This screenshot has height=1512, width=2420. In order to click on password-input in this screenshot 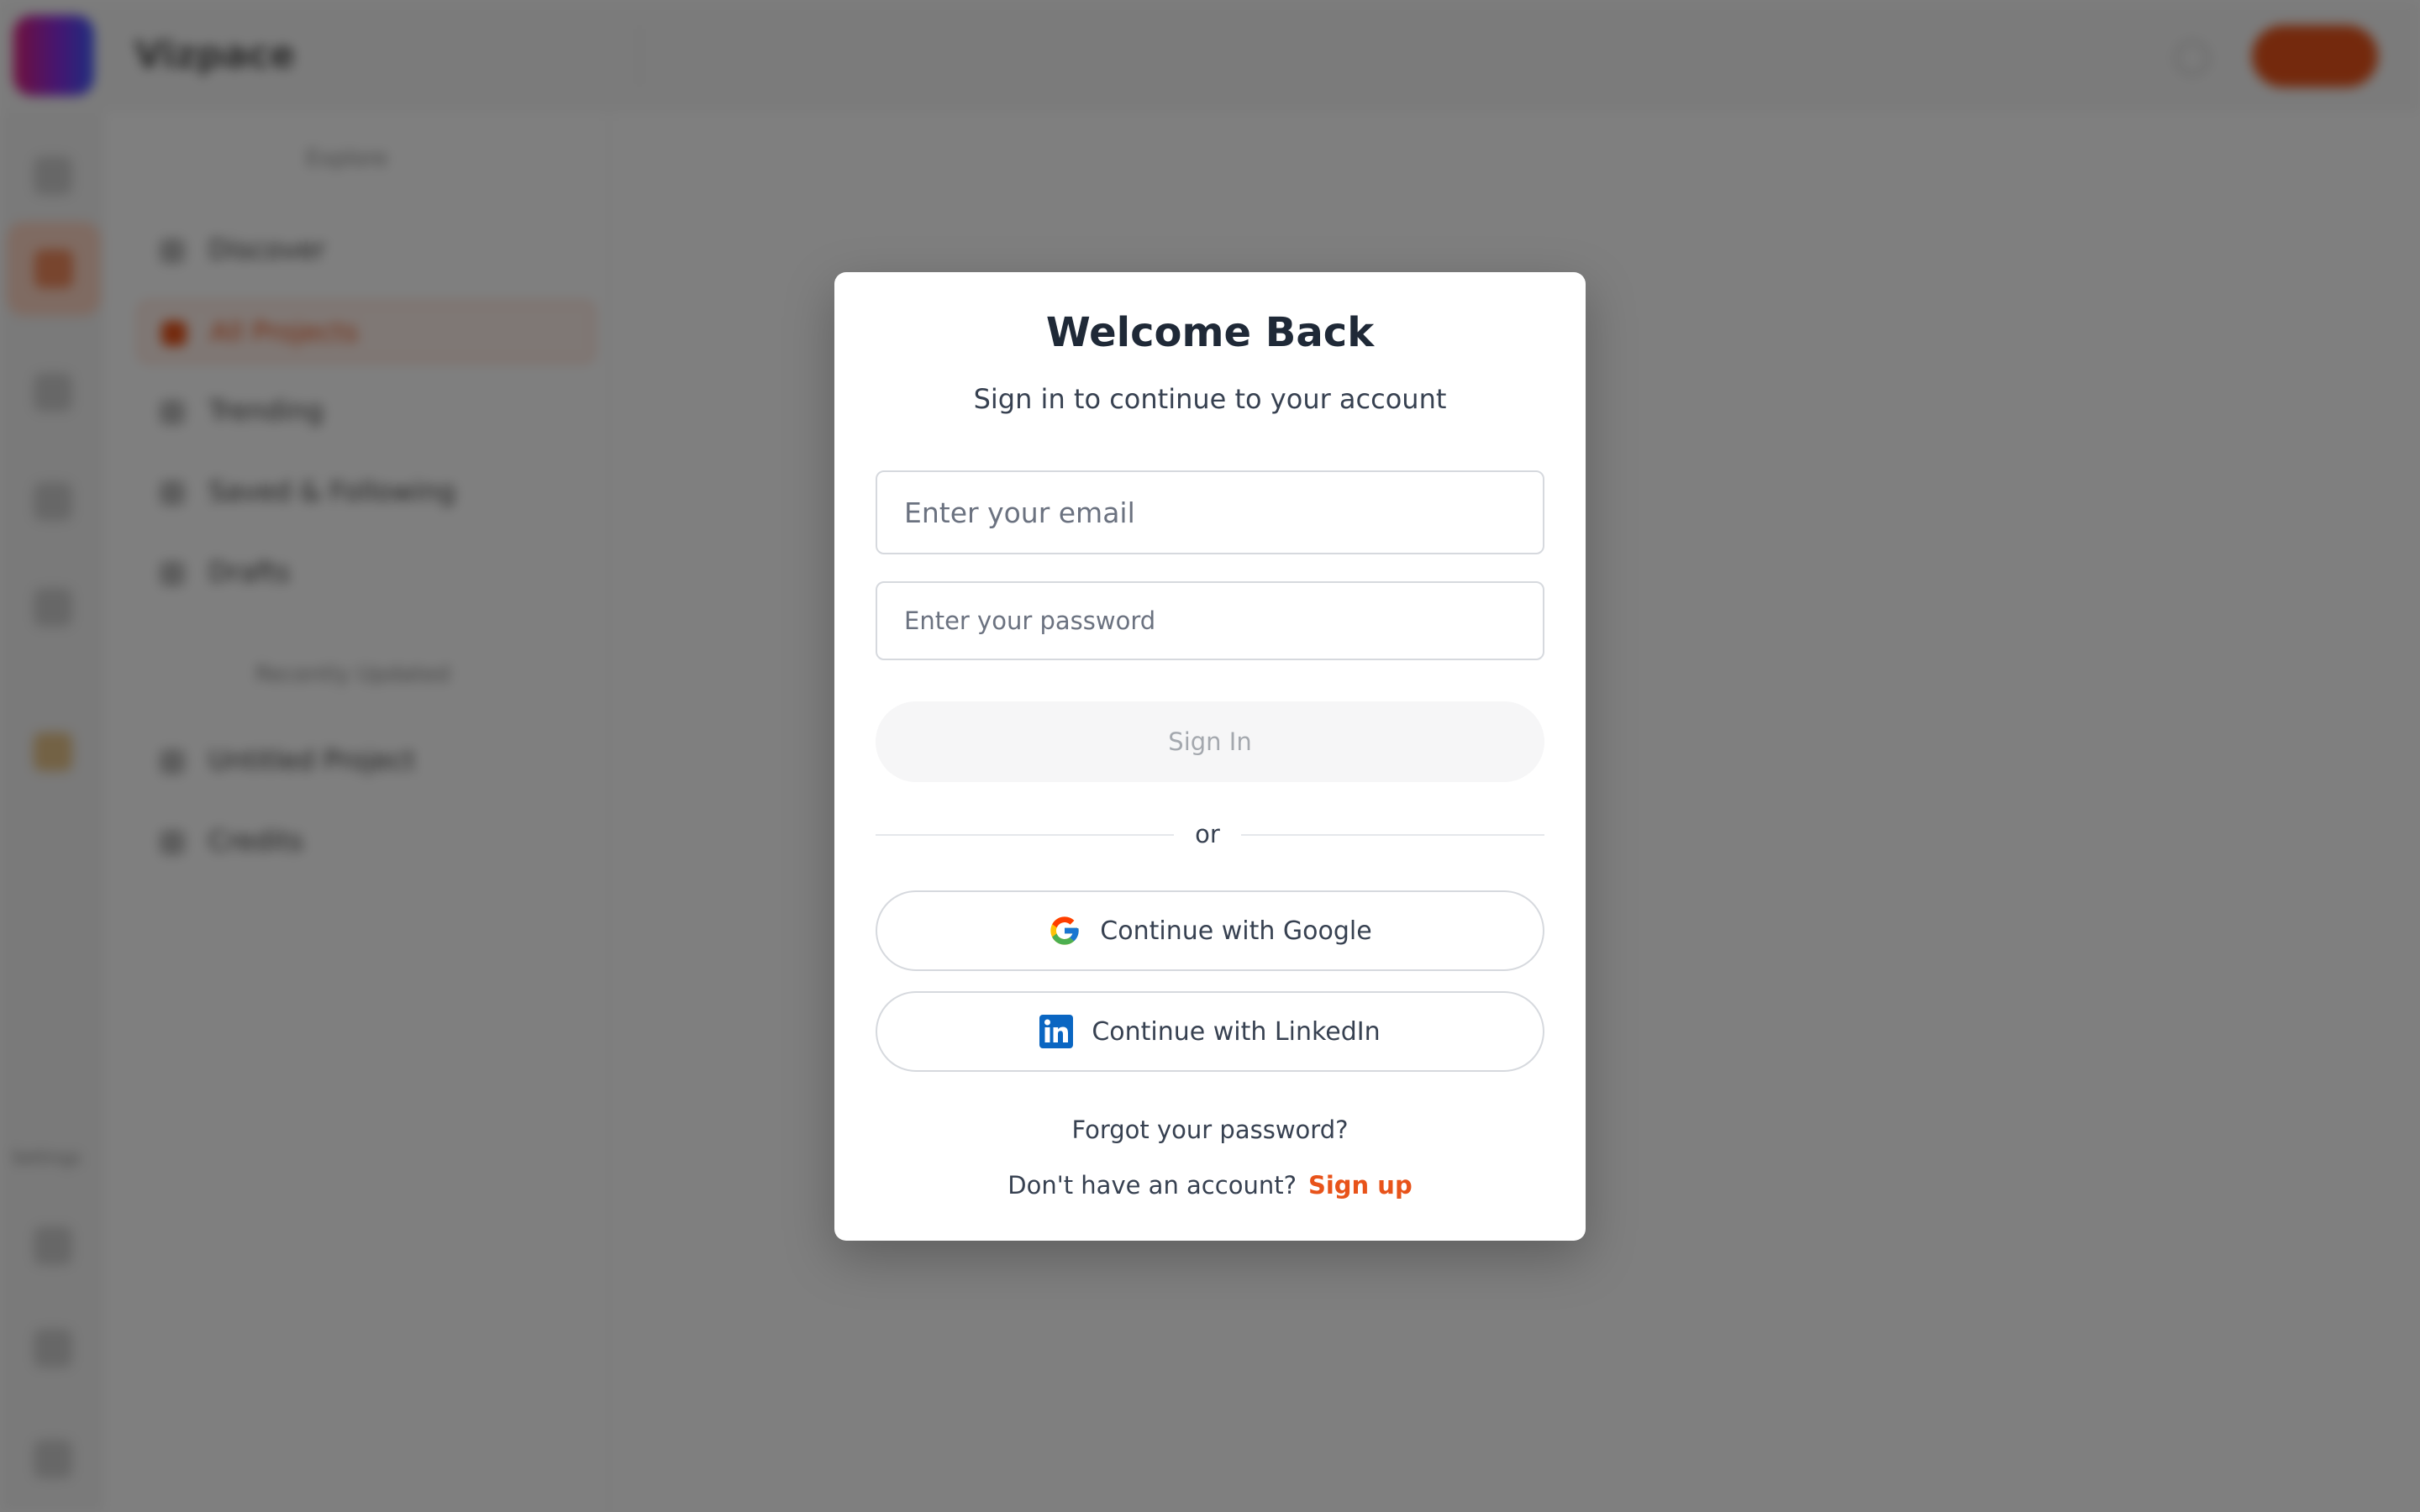, I will do `click(1210, 620)`.